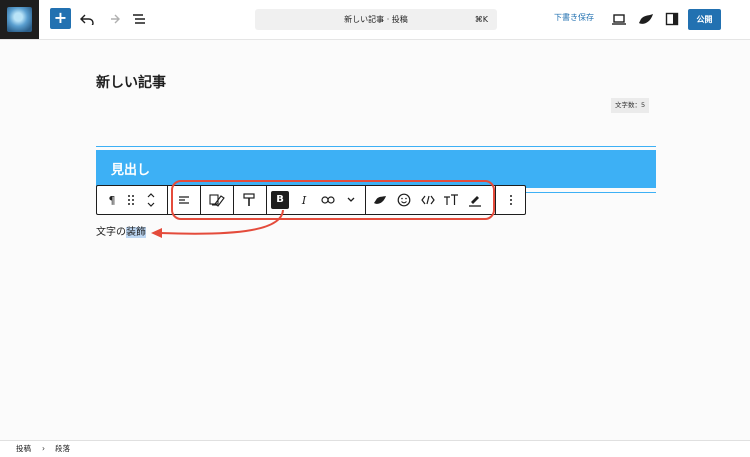  I want to click on breadcrumb-item-post: 投稿, so click(23, 449).